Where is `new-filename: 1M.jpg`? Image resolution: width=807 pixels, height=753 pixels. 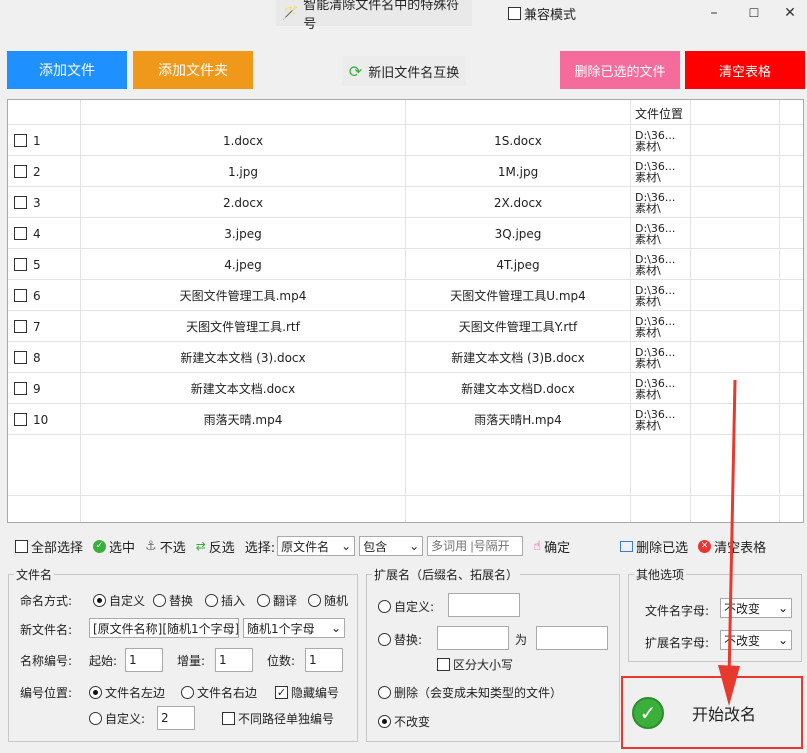 new-filename: 1M.jpg is located at coordinates (518, 171).